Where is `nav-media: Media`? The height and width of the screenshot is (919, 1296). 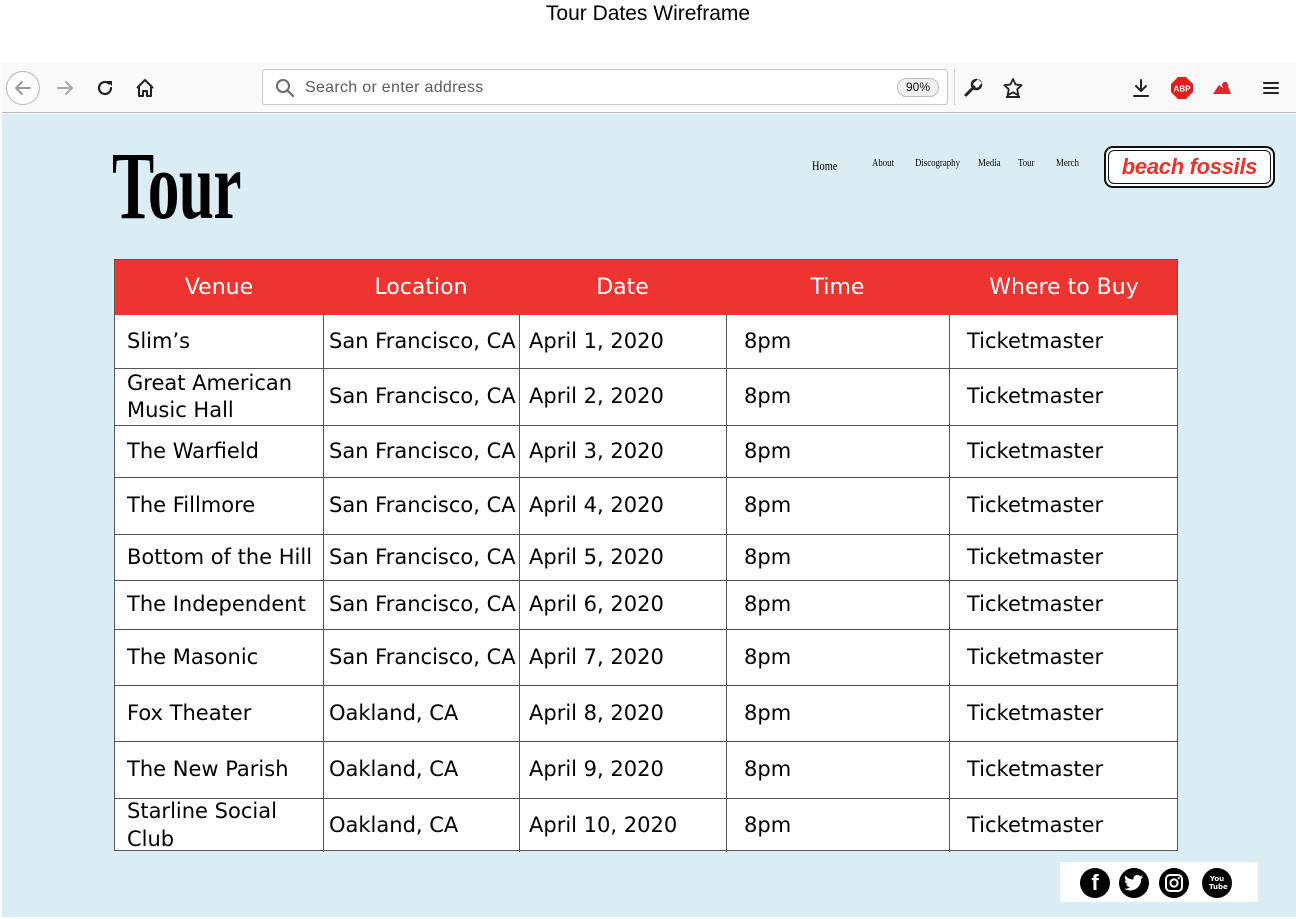 nav-media: Media is located at coordinates (989, 163).